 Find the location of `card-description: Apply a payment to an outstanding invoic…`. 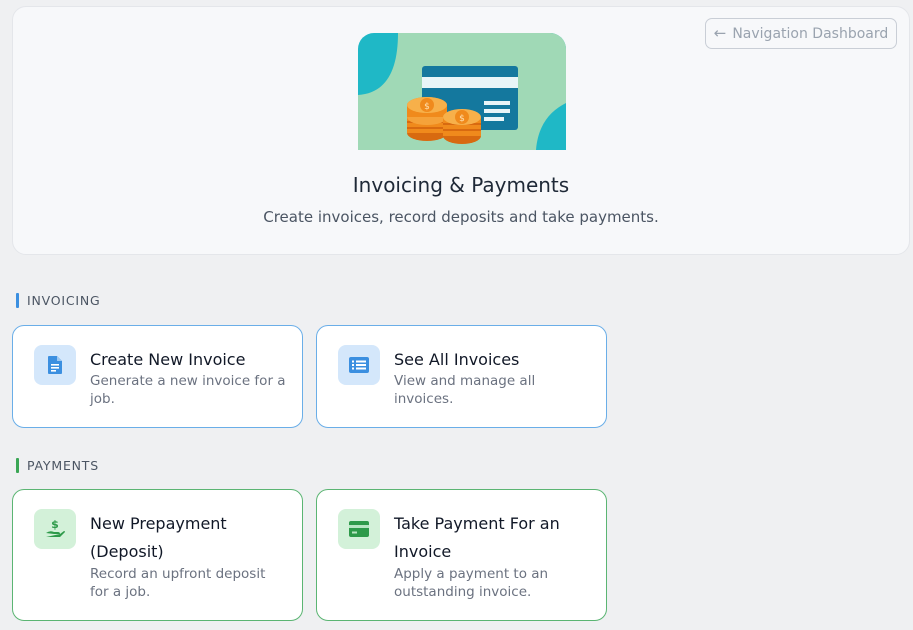

card-description: Apply a payment to an outstanding invoic… is located at coordinates (471, 583).